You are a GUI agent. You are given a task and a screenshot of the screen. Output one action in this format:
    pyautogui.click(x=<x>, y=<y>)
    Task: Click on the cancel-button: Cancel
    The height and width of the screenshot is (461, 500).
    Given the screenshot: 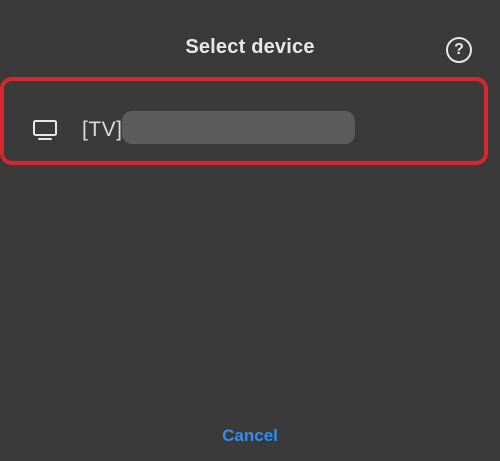 What is the action you would take?
    pyautogui.click(x=250, y=436)
    